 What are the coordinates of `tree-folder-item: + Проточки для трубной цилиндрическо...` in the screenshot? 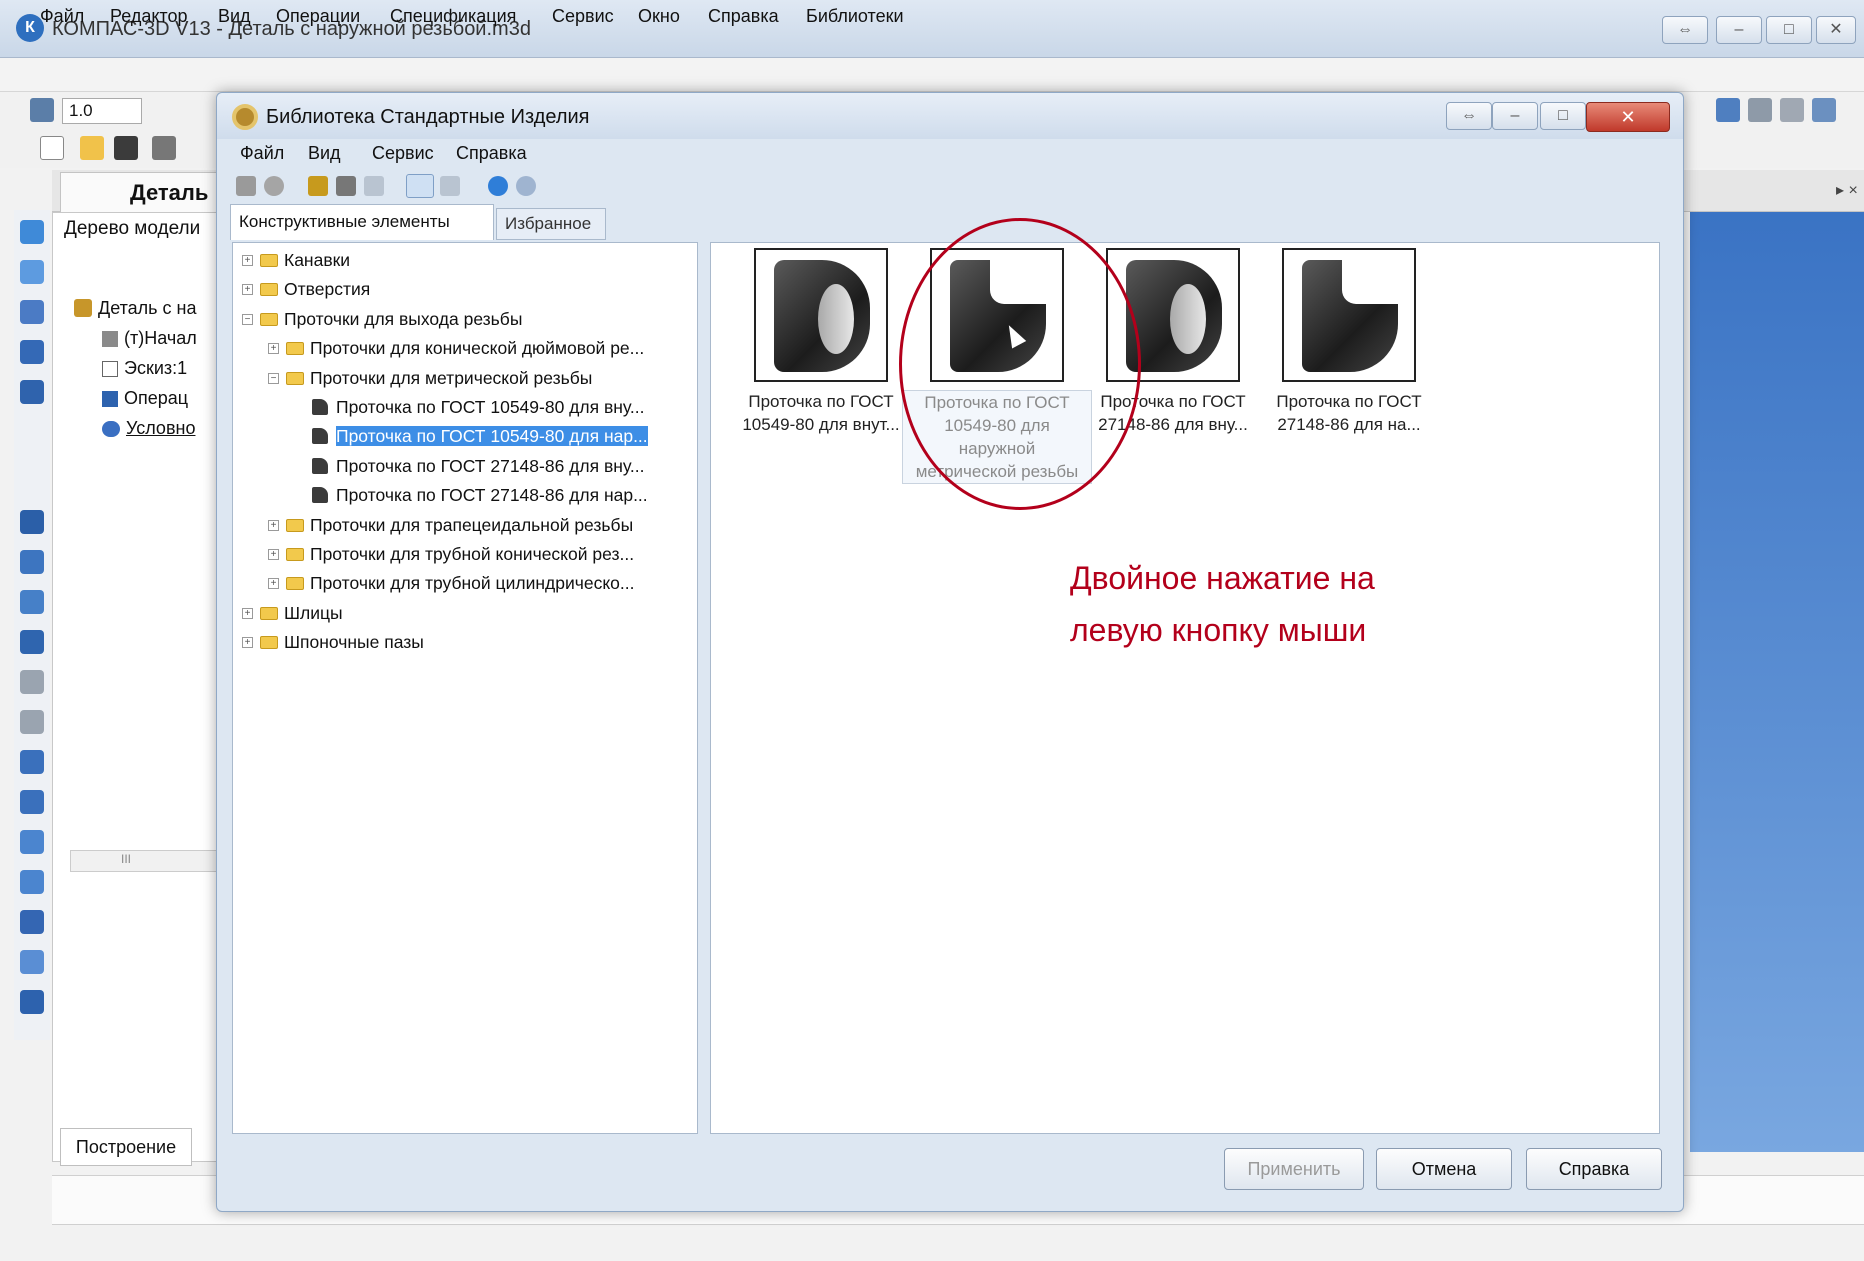 It's located at (465, 583).